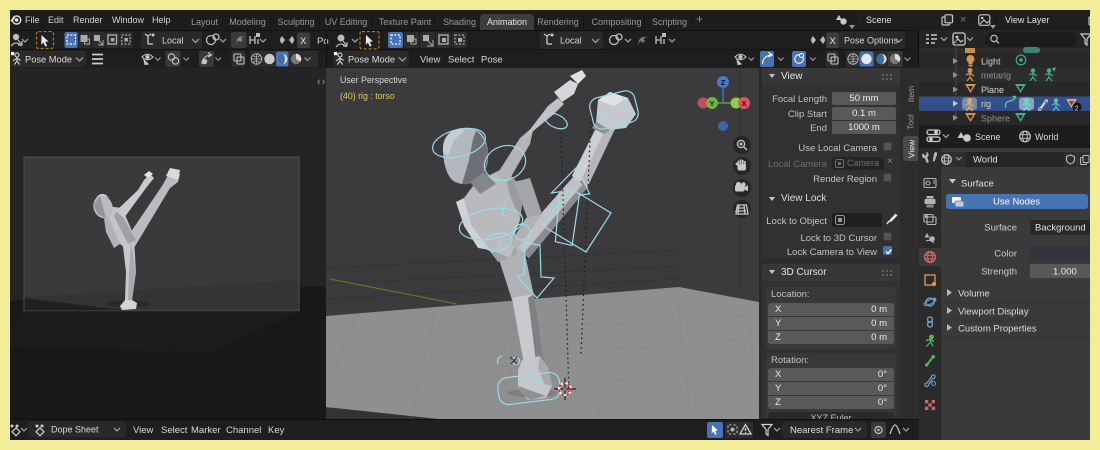 This screenshot has height=450, width=1100. What do you see at coordinates (1005, 254) in the screenshot?
I see `svg-text: Color` at bounding box center [1005, 254].